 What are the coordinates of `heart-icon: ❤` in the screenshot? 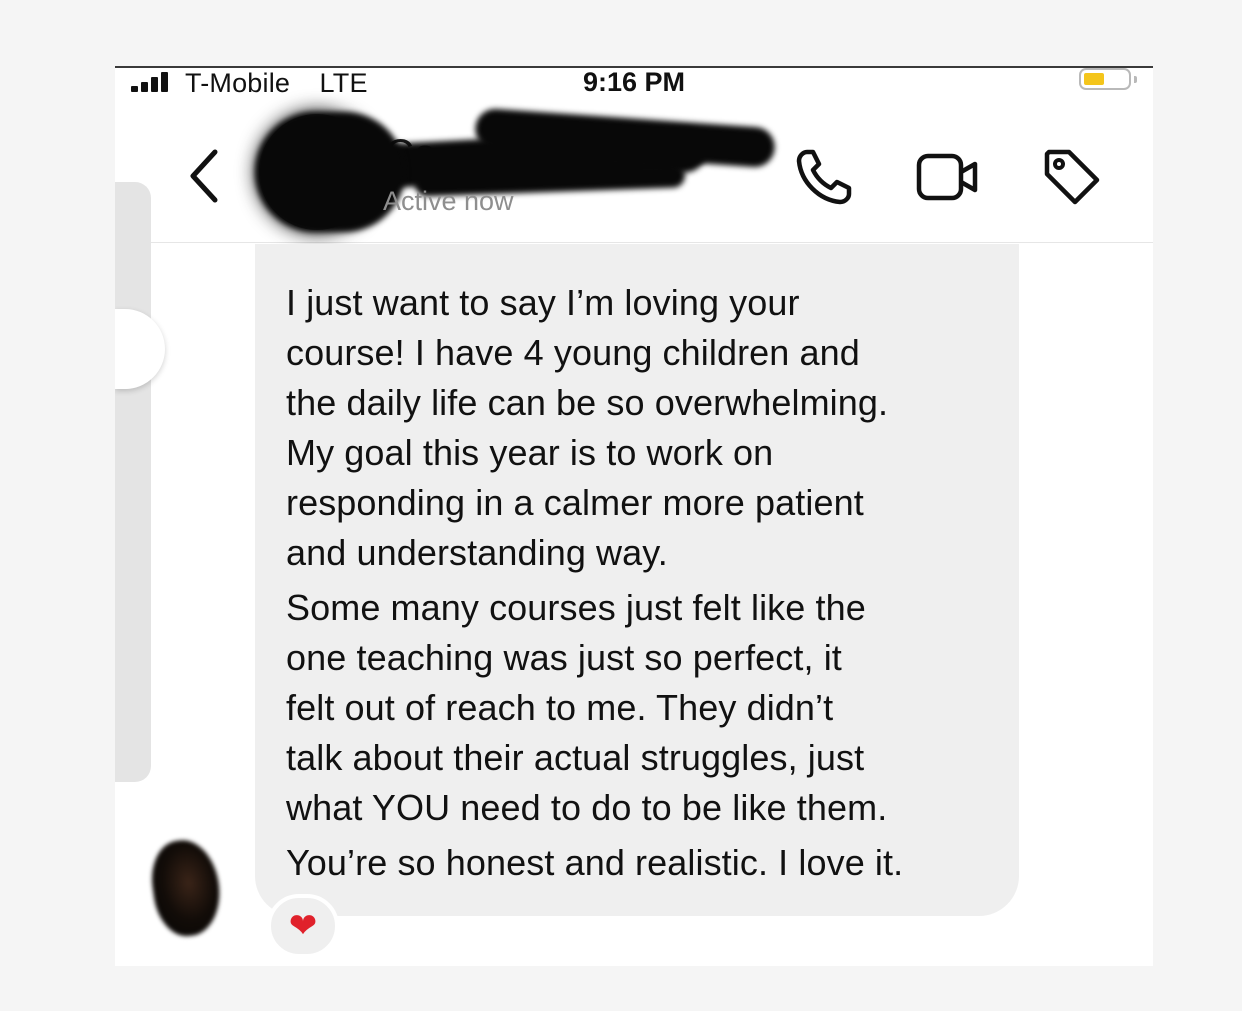 It's located at (303, 926).